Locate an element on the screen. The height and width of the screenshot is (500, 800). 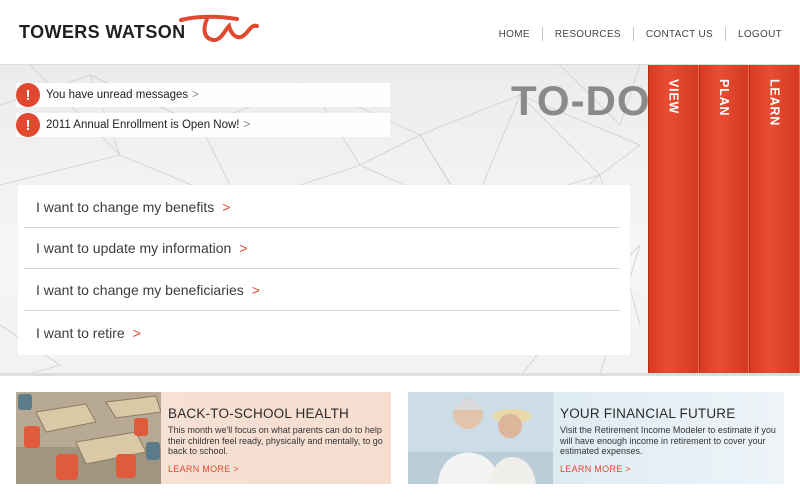
promo-title: YOUR FINANCIAL FUTURE is located at coordinates (648, 413).